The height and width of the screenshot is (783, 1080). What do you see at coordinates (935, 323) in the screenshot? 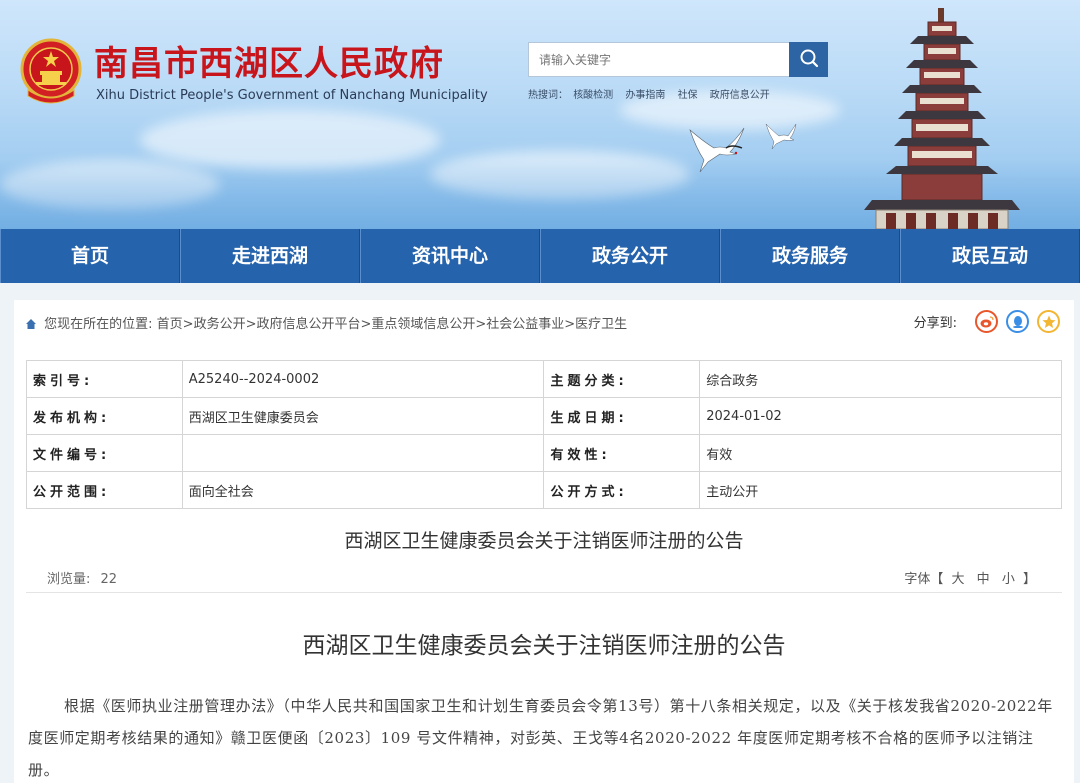
I see `share-label: 分享到:` at bounding box center [935, 323].